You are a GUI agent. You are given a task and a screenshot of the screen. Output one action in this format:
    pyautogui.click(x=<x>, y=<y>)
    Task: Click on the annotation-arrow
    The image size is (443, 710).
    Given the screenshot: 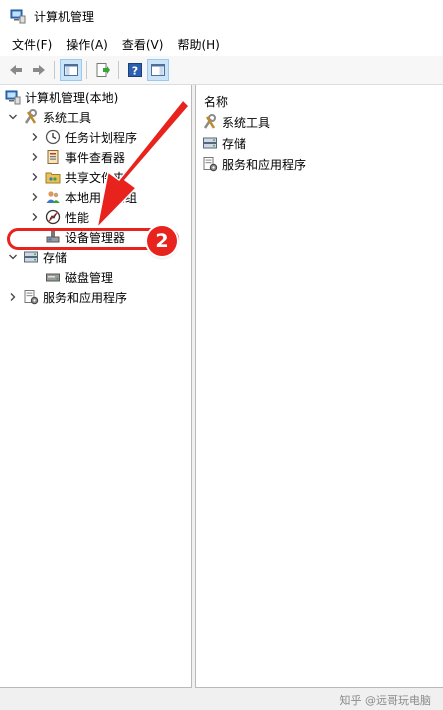 What is the action you would take?
    pyautogui.click(x=143, y=164)
    